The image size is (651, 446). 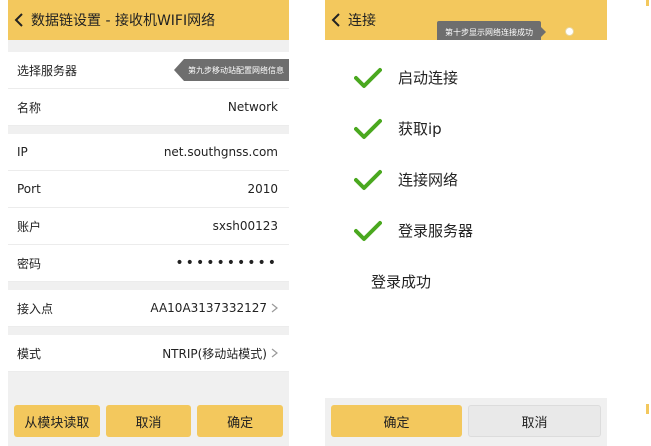 I want to click on password-value: ••••••••••, so click(x=226, y=263).